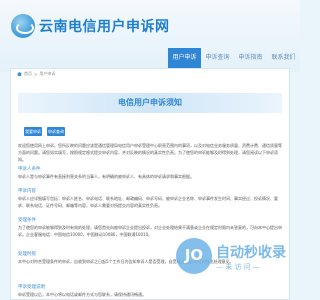  Describe the element at coordinates (47, 73) in the screenshot. I see `breadcrumb-current: 用户申诉` at that location.